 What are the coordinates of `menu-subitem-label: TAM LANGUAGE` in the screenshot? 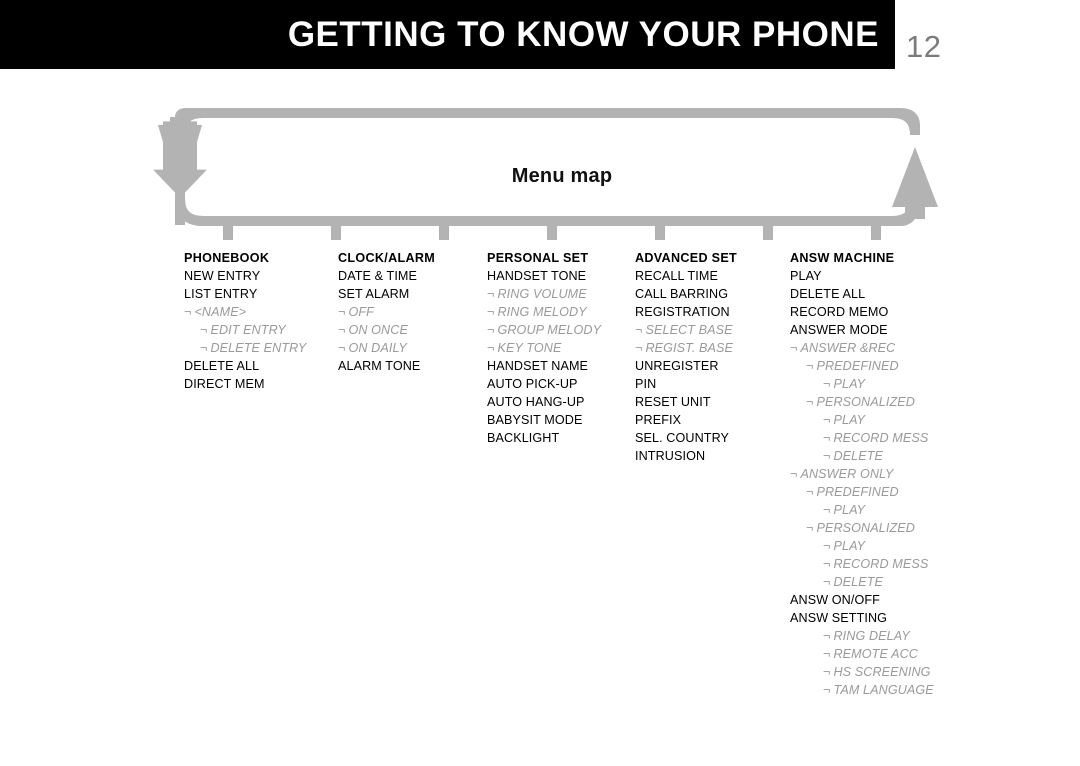 It's located at (883, 690).